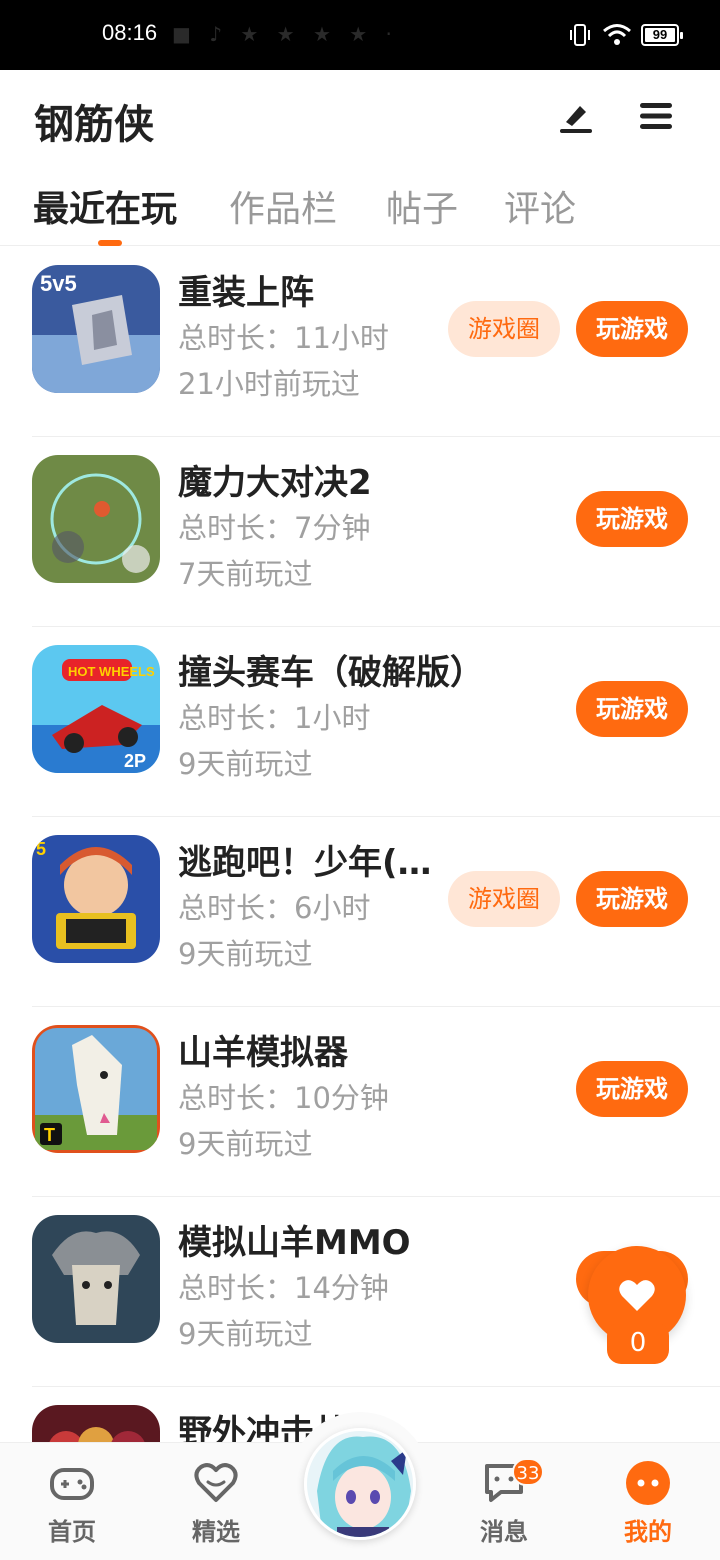 The width and height of the screenshot is (720, 1560). What do you see at coordinates (263, 1053) in the screenshot?
I see `game-name: 山羊模拟器` at bounding box center [263, 1053].